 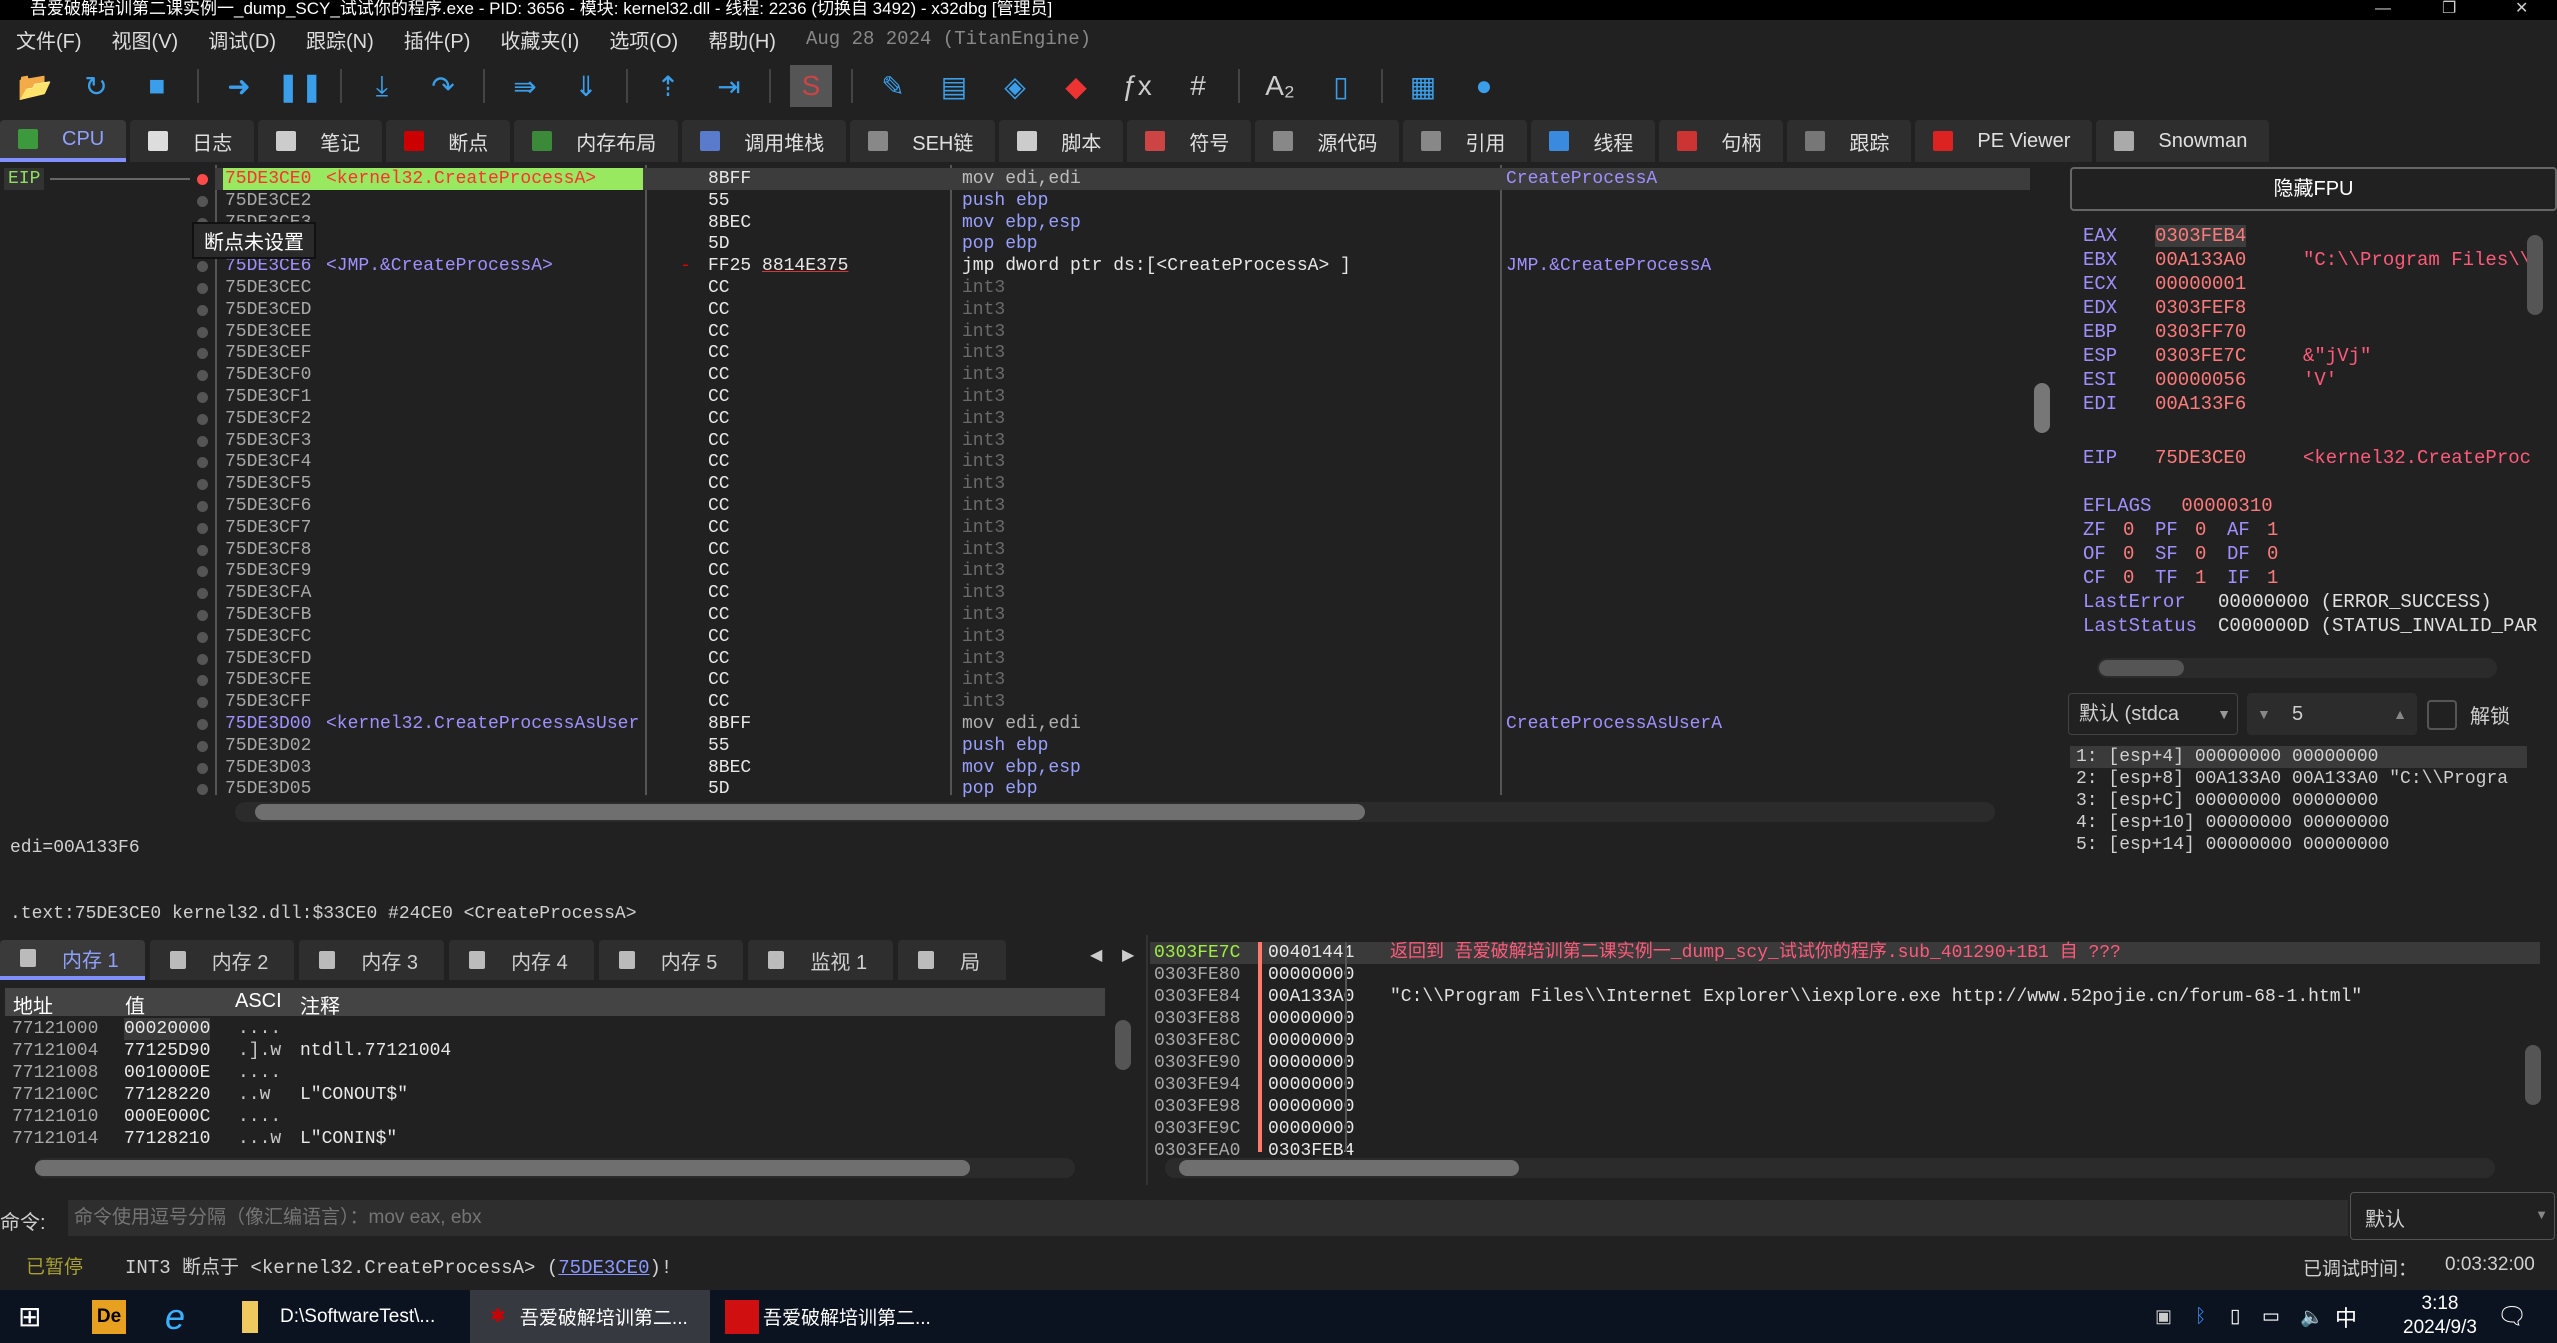 What do you see at coordinates (539, 39) in the screenshot?
I see `menu-item: 收藏夹(I)` at bounding box center [539, 39].